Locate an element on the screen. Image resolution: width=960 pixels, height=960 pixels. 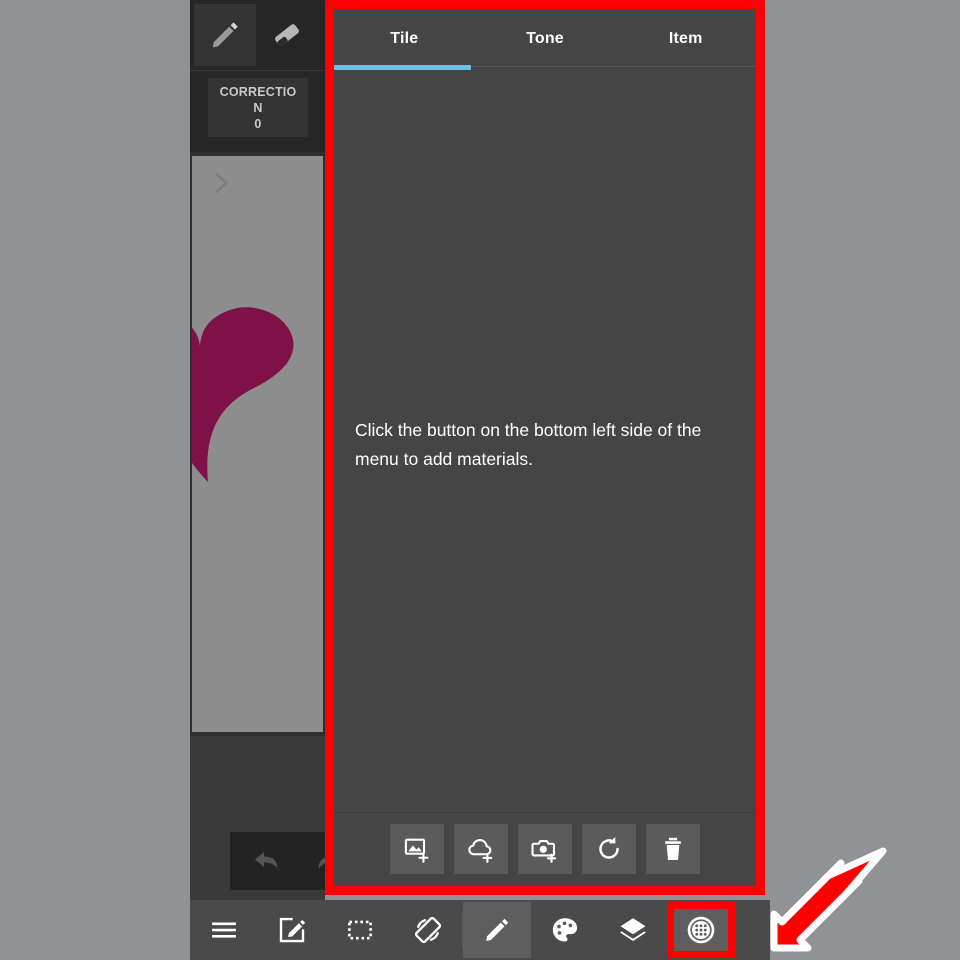
chevron-right-icon is located at coordinates (221, 185).